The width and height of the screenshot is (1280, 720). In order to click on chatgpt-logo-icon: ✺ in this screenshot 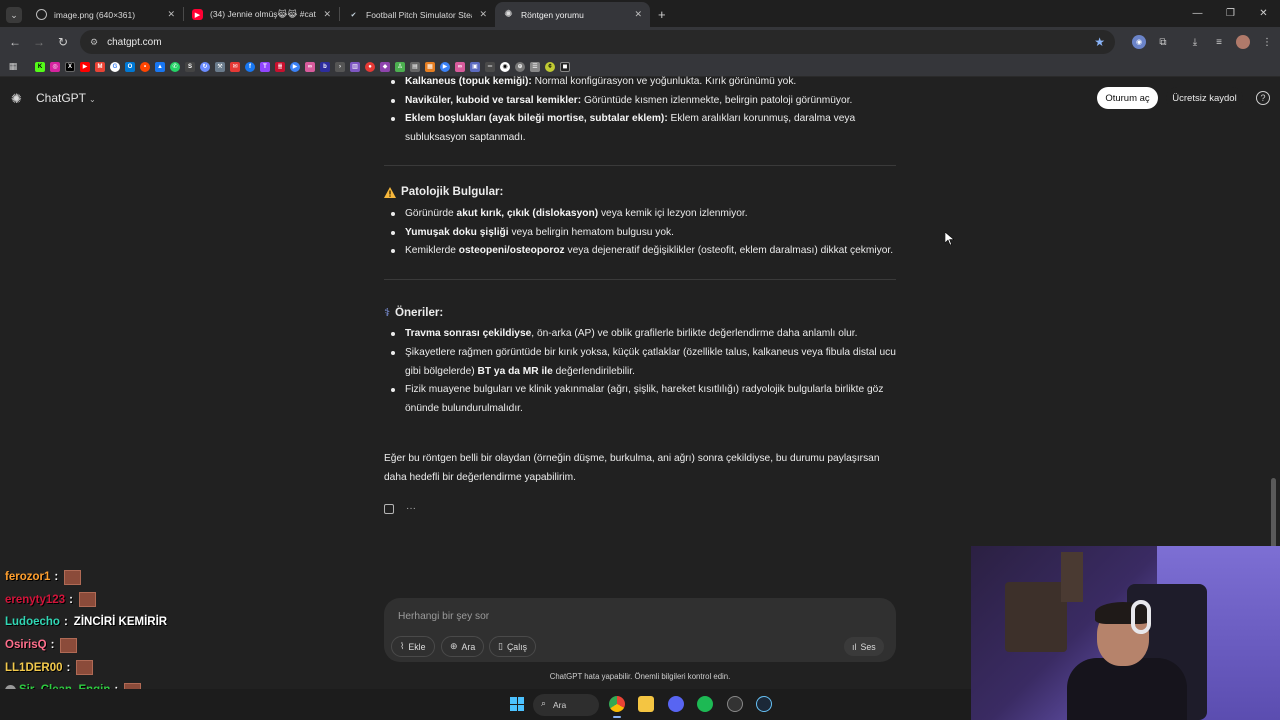, I will do `click(16, 99)`.